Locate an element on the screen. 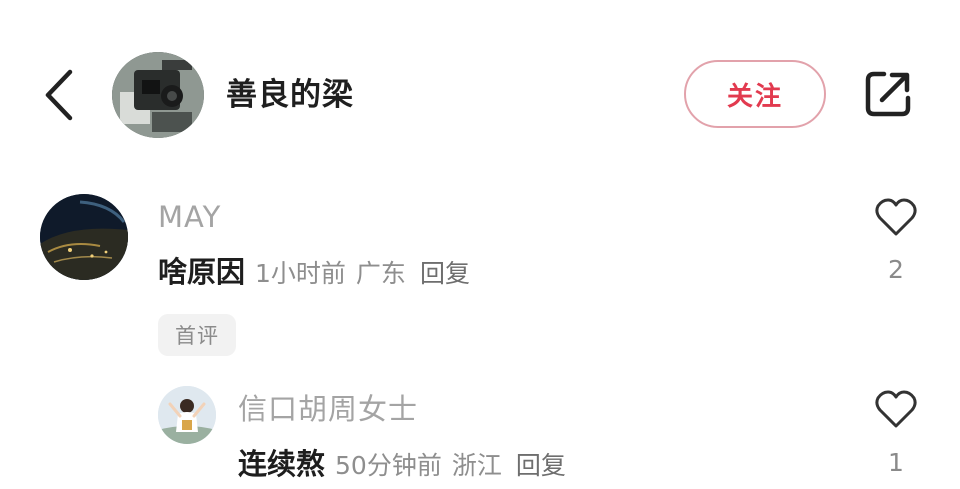  commenter-avatar is located at coordinates (84, 237).